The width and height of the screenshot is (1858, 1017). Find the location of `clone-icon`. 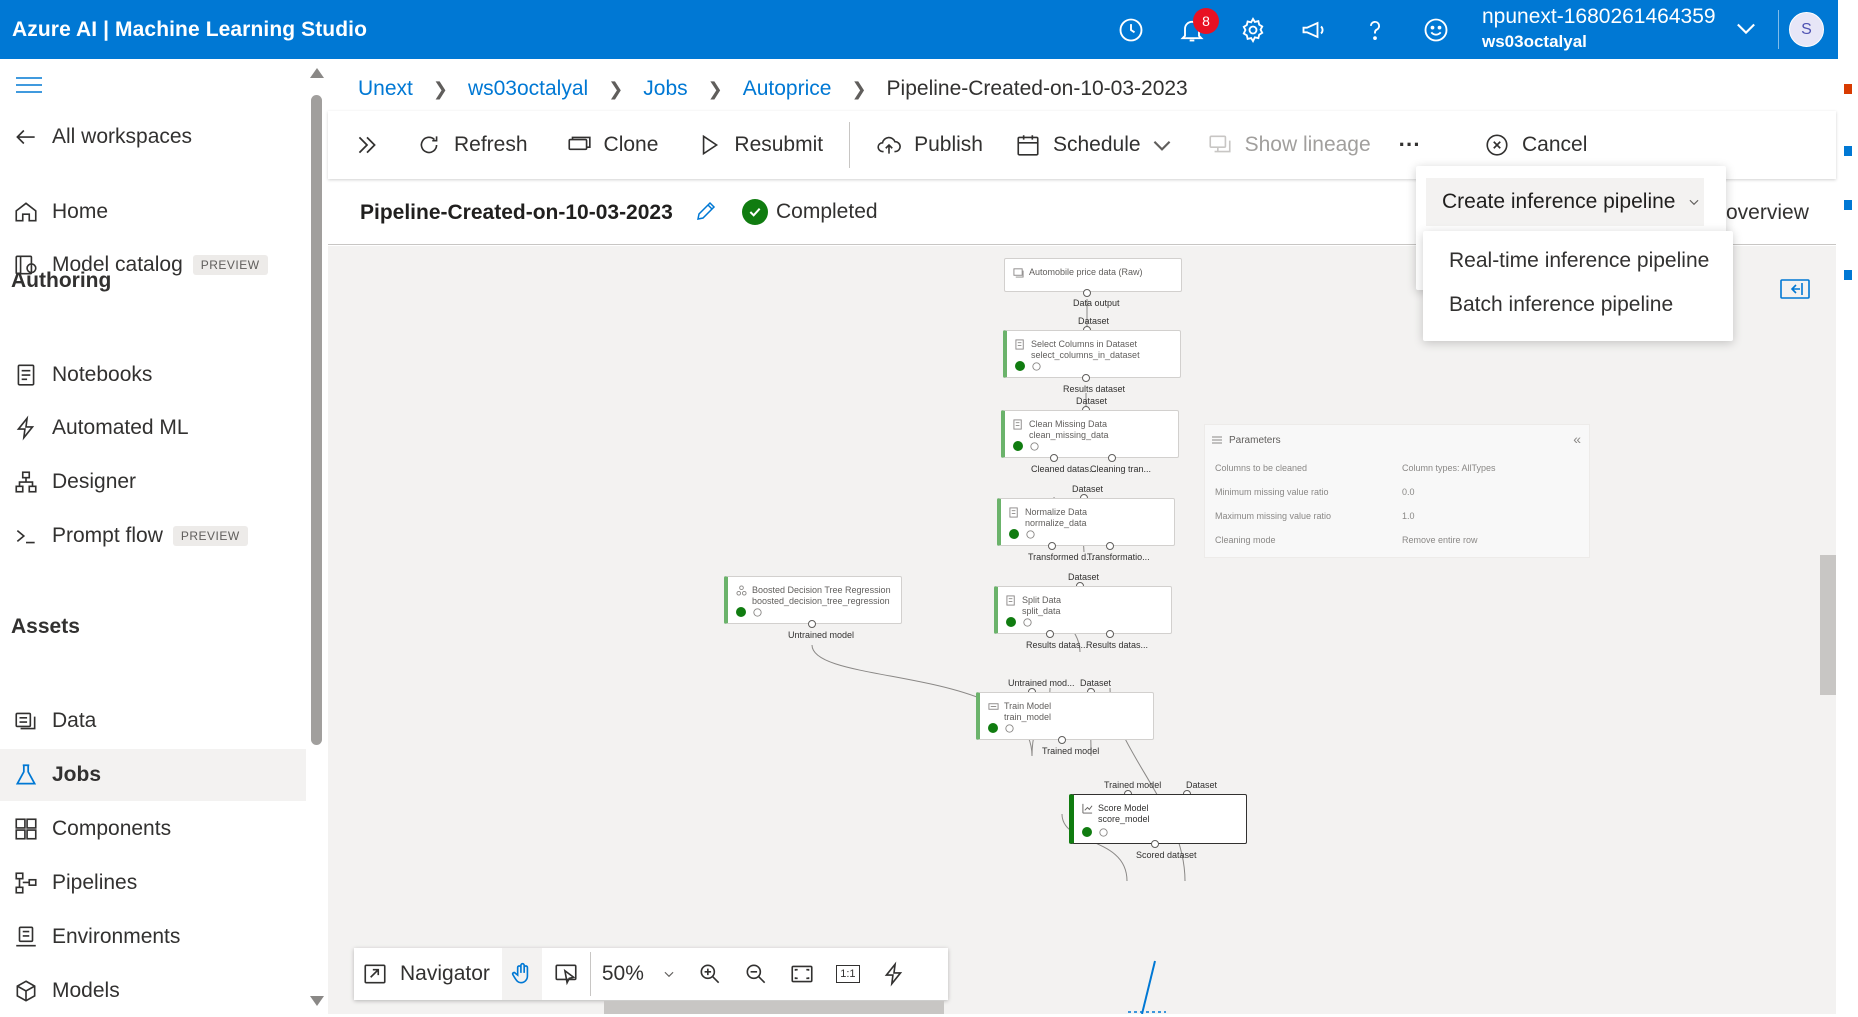

clone-icon is located at coordinates (579, 143).